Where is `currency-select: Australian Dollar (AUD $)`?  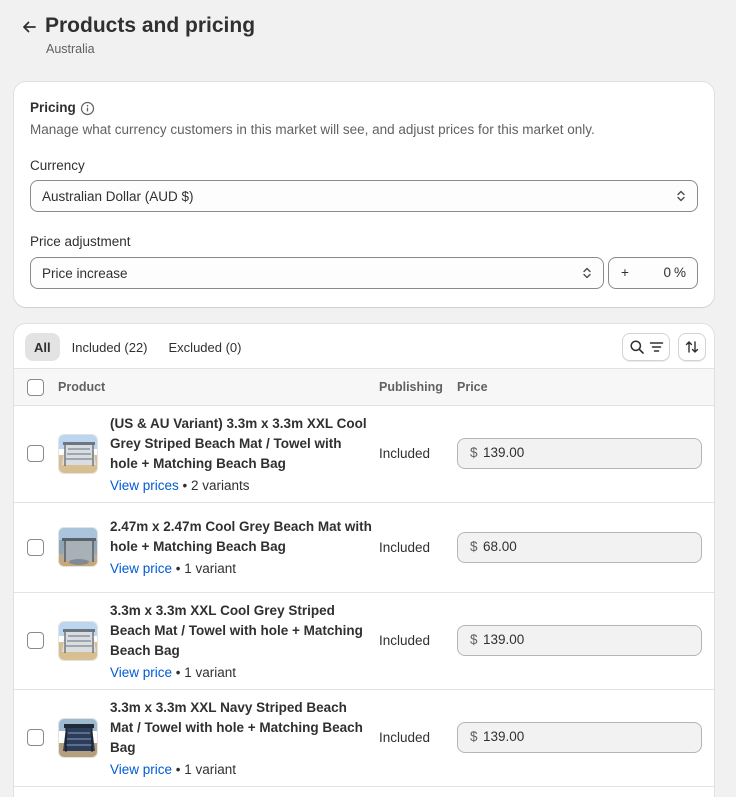
currency-select: Australian Dollar (AUD $) is located at coordinates (364, 196).